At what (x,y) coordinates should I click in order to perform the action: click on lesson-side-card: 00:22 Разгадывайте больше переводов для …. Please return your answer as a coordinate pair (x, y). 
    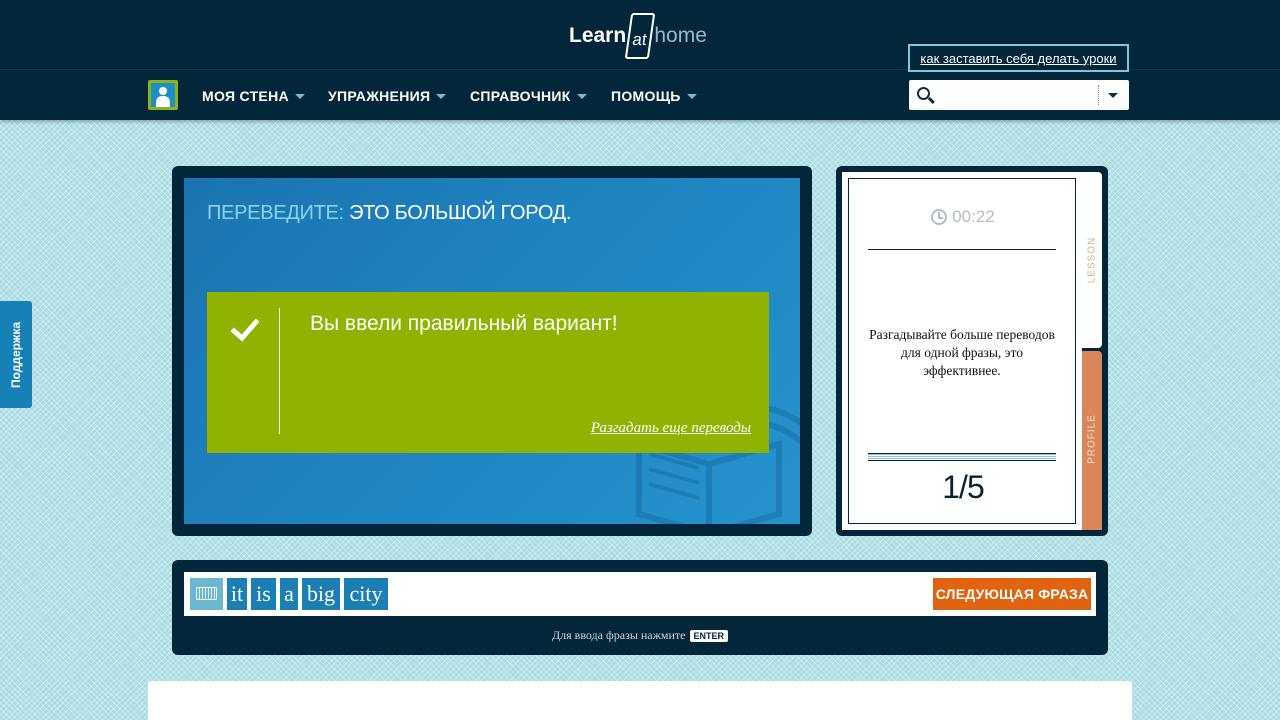
    Looking at the image, I should click on (972, 351).